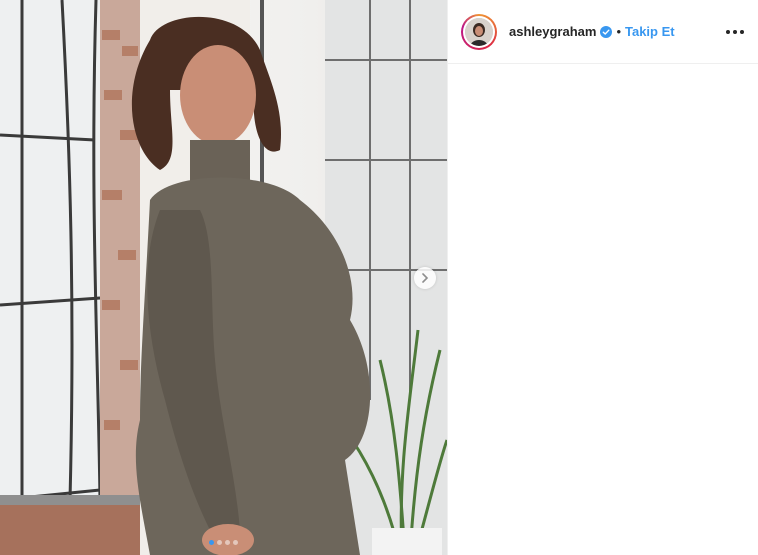 This screenshot has width=758, height=555. I want to click on avatar, so click(479, 31).